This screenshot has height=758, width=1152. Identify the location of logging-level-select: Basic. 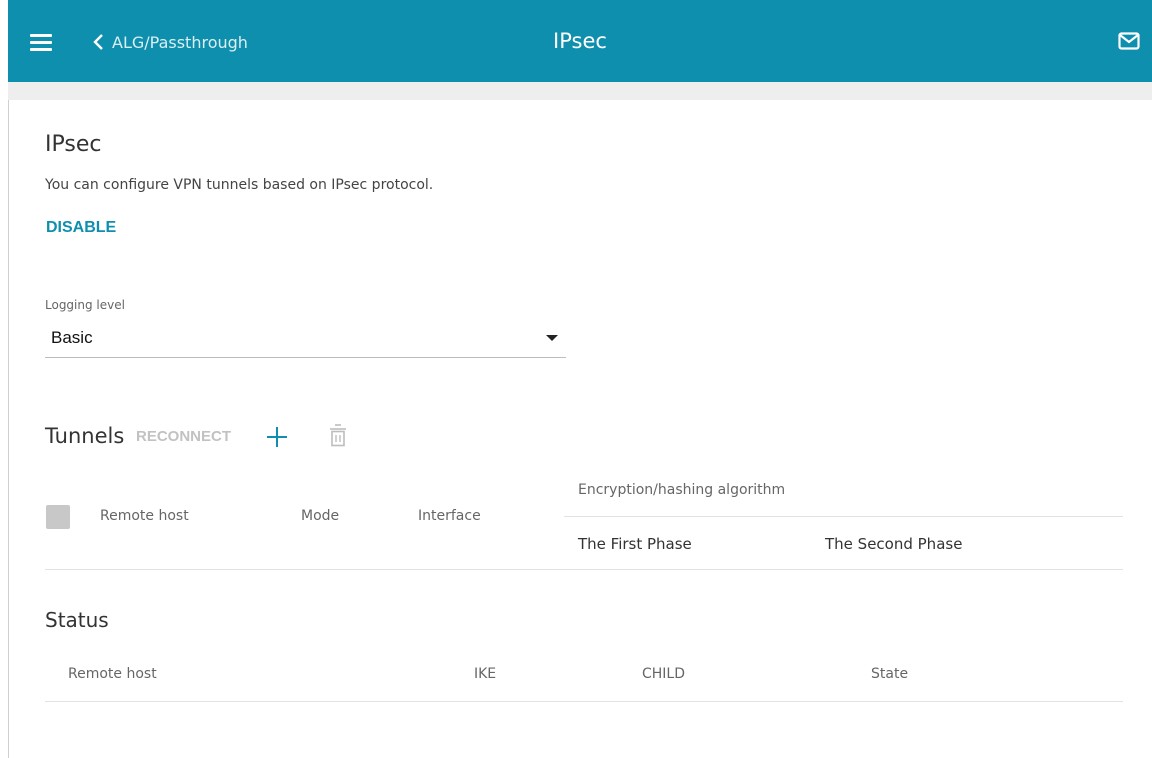
(305, 337).